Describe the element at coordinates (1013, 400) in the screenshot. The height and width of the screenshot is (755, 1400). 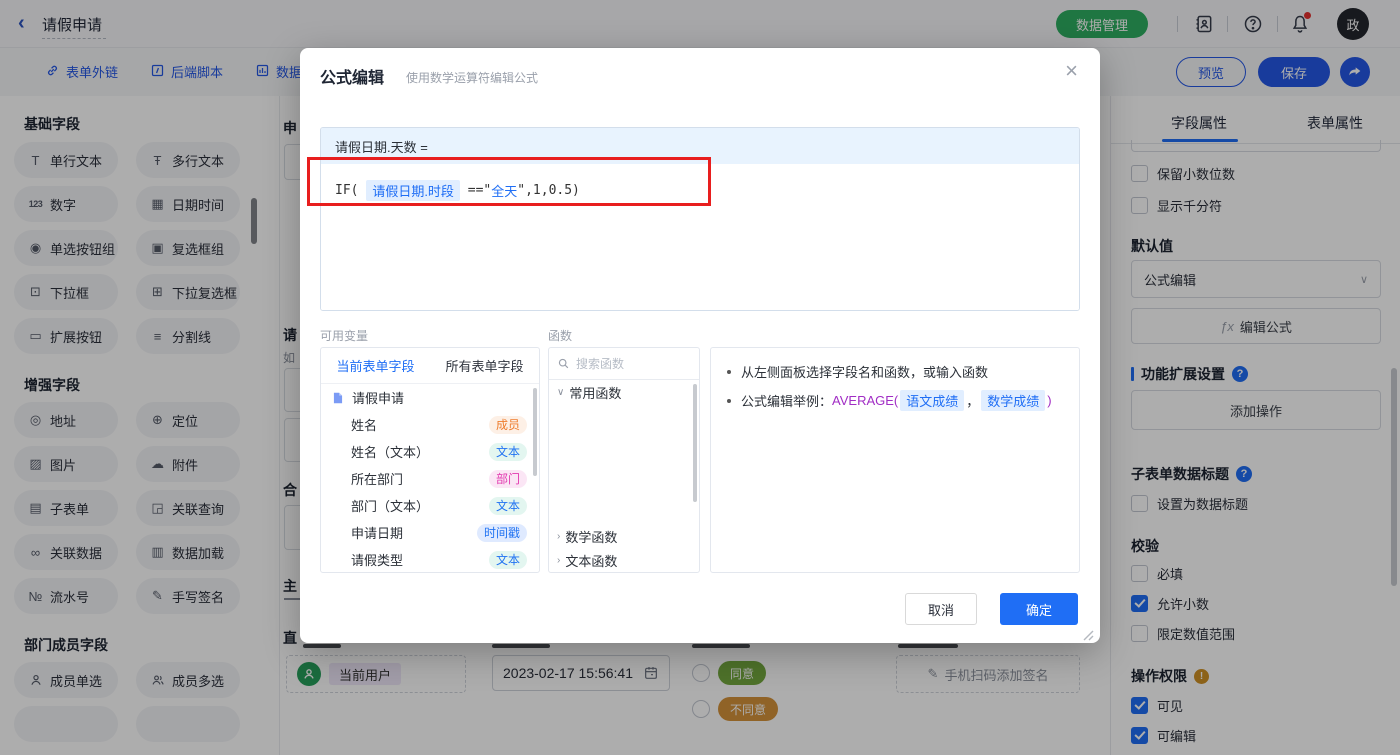
I see `example-field-chip: 数学成绩` at that location.